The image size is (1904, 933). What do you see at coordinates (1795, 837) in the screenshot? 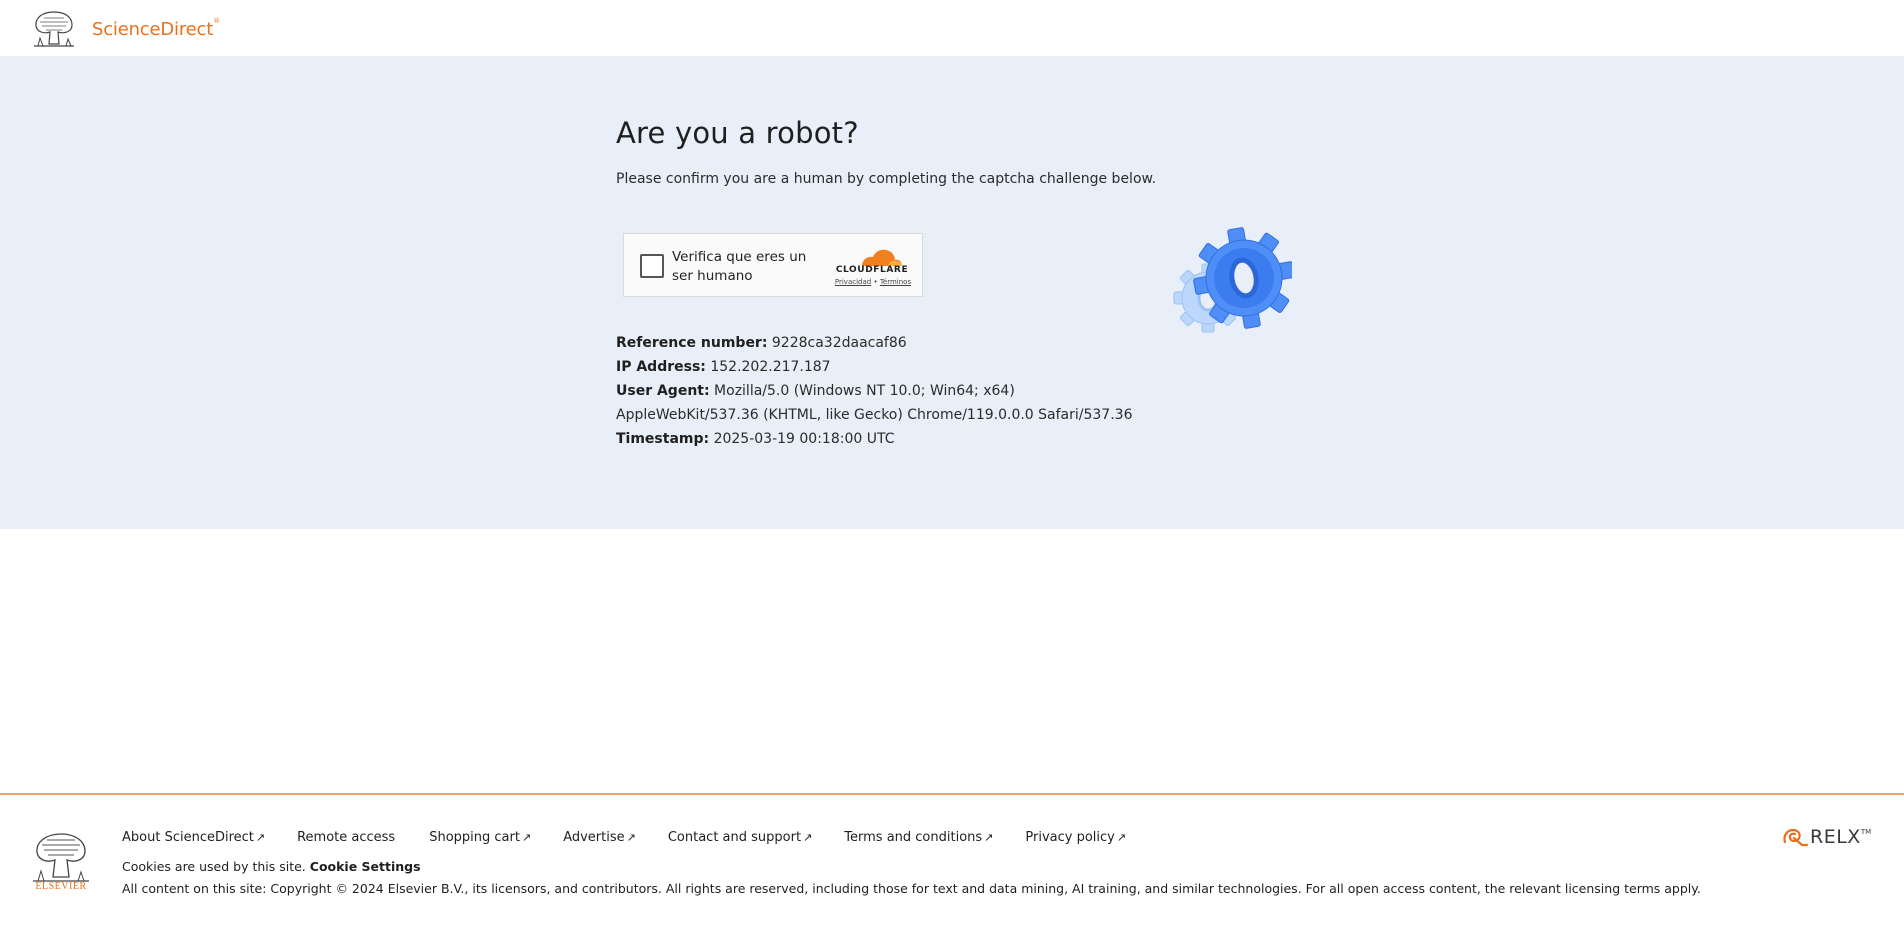
I see `relx-mark-icon` at bounding box center [1795, 837].